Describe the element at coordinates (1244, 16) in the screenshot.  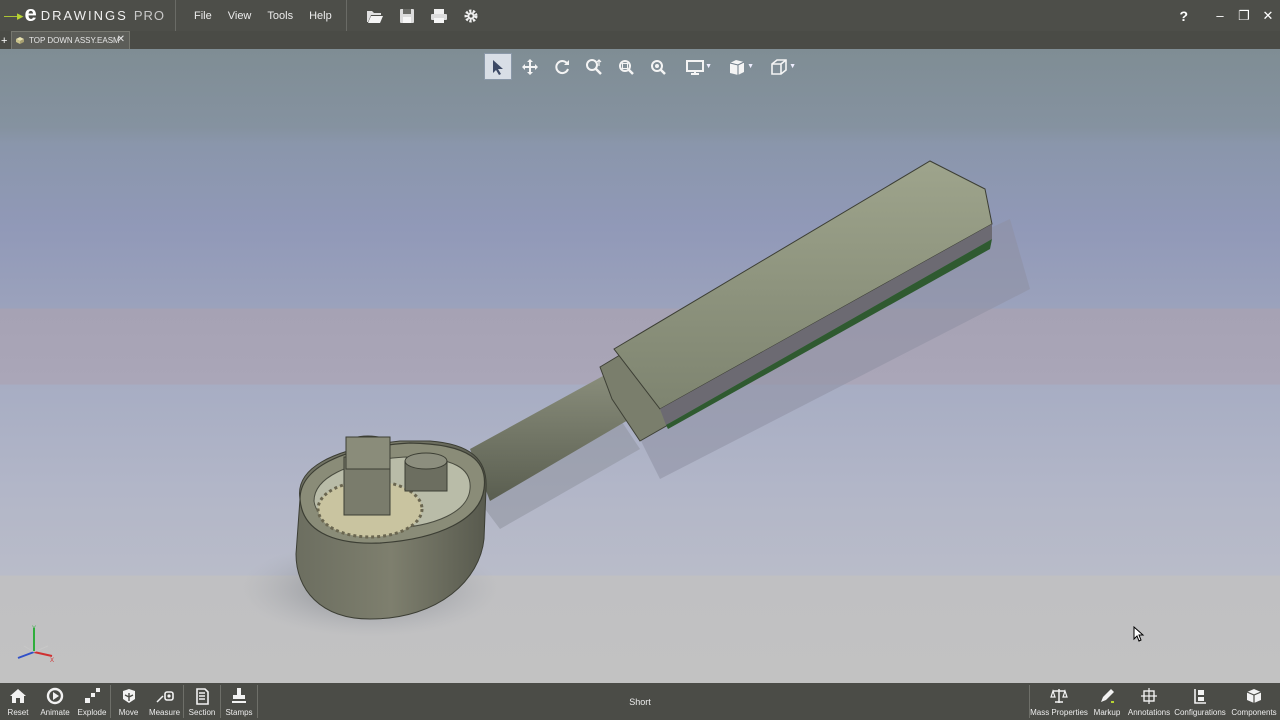
I see `restore-button: ❐` at that location.